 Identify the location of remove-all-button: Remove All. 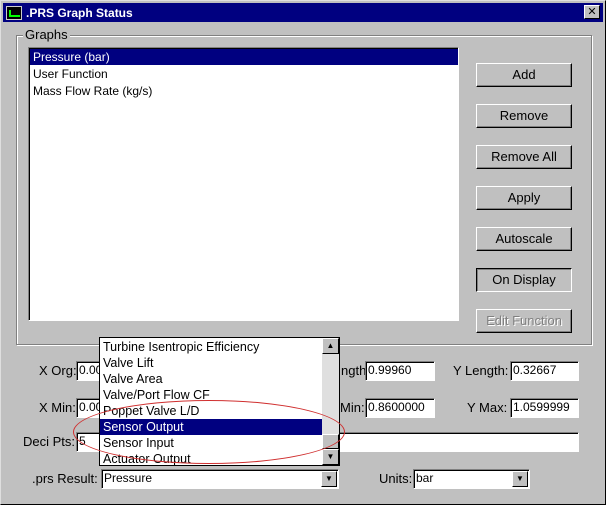
(524, 157).